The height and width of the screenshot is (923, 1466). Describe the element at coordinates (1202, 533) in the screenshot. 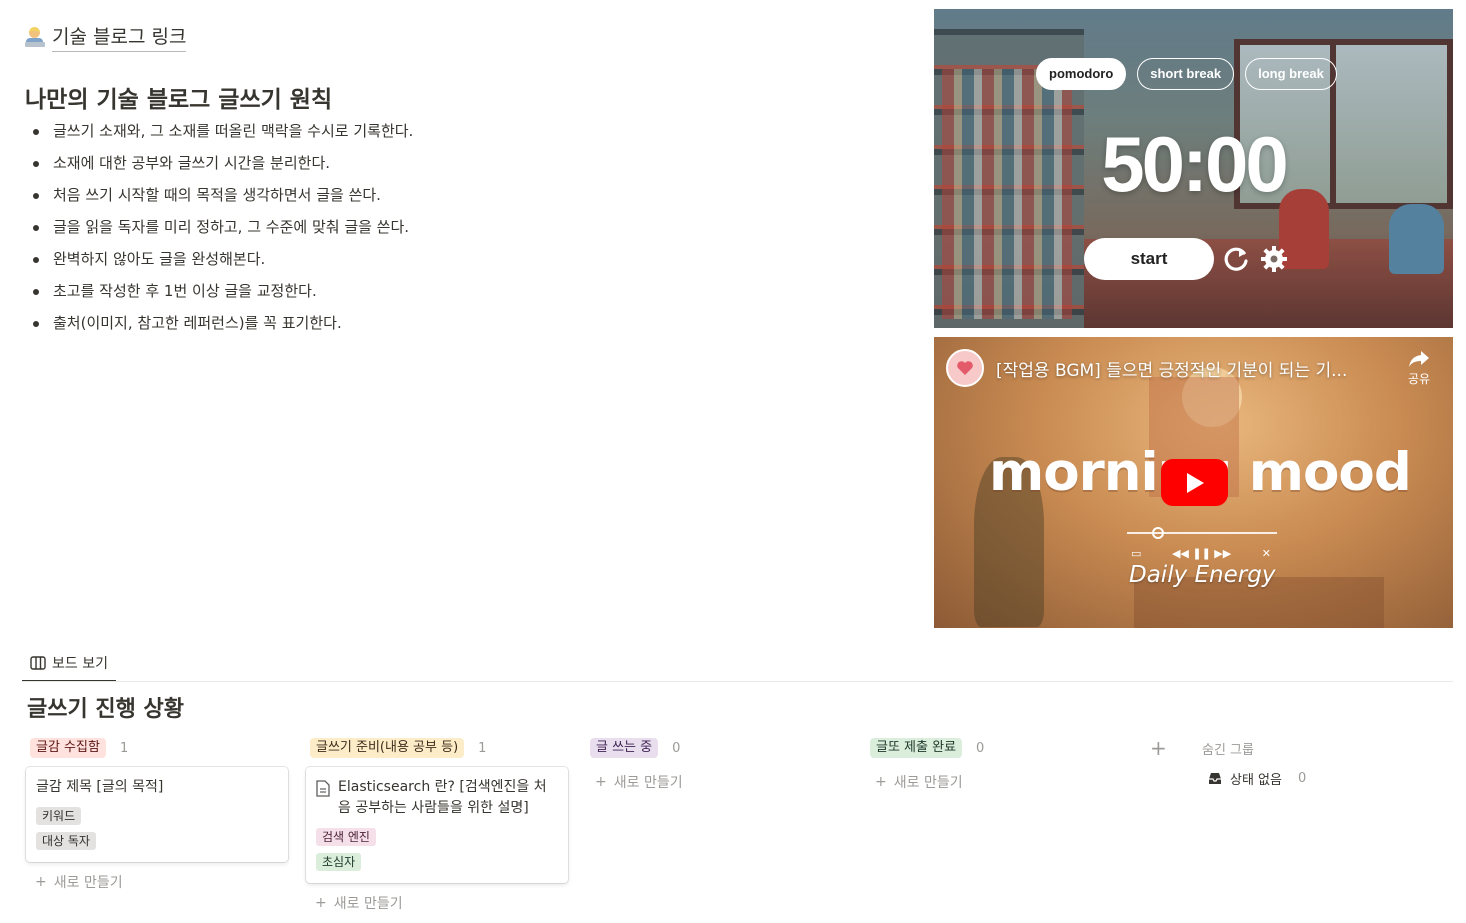

I see `thumbnail-progress-bar` at that location.